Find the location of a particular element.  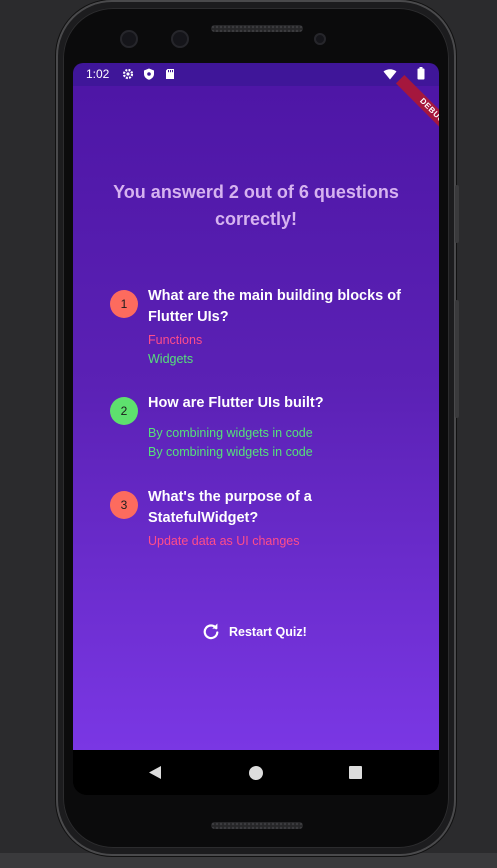

shield-icon is located at coordinates (149, 74).